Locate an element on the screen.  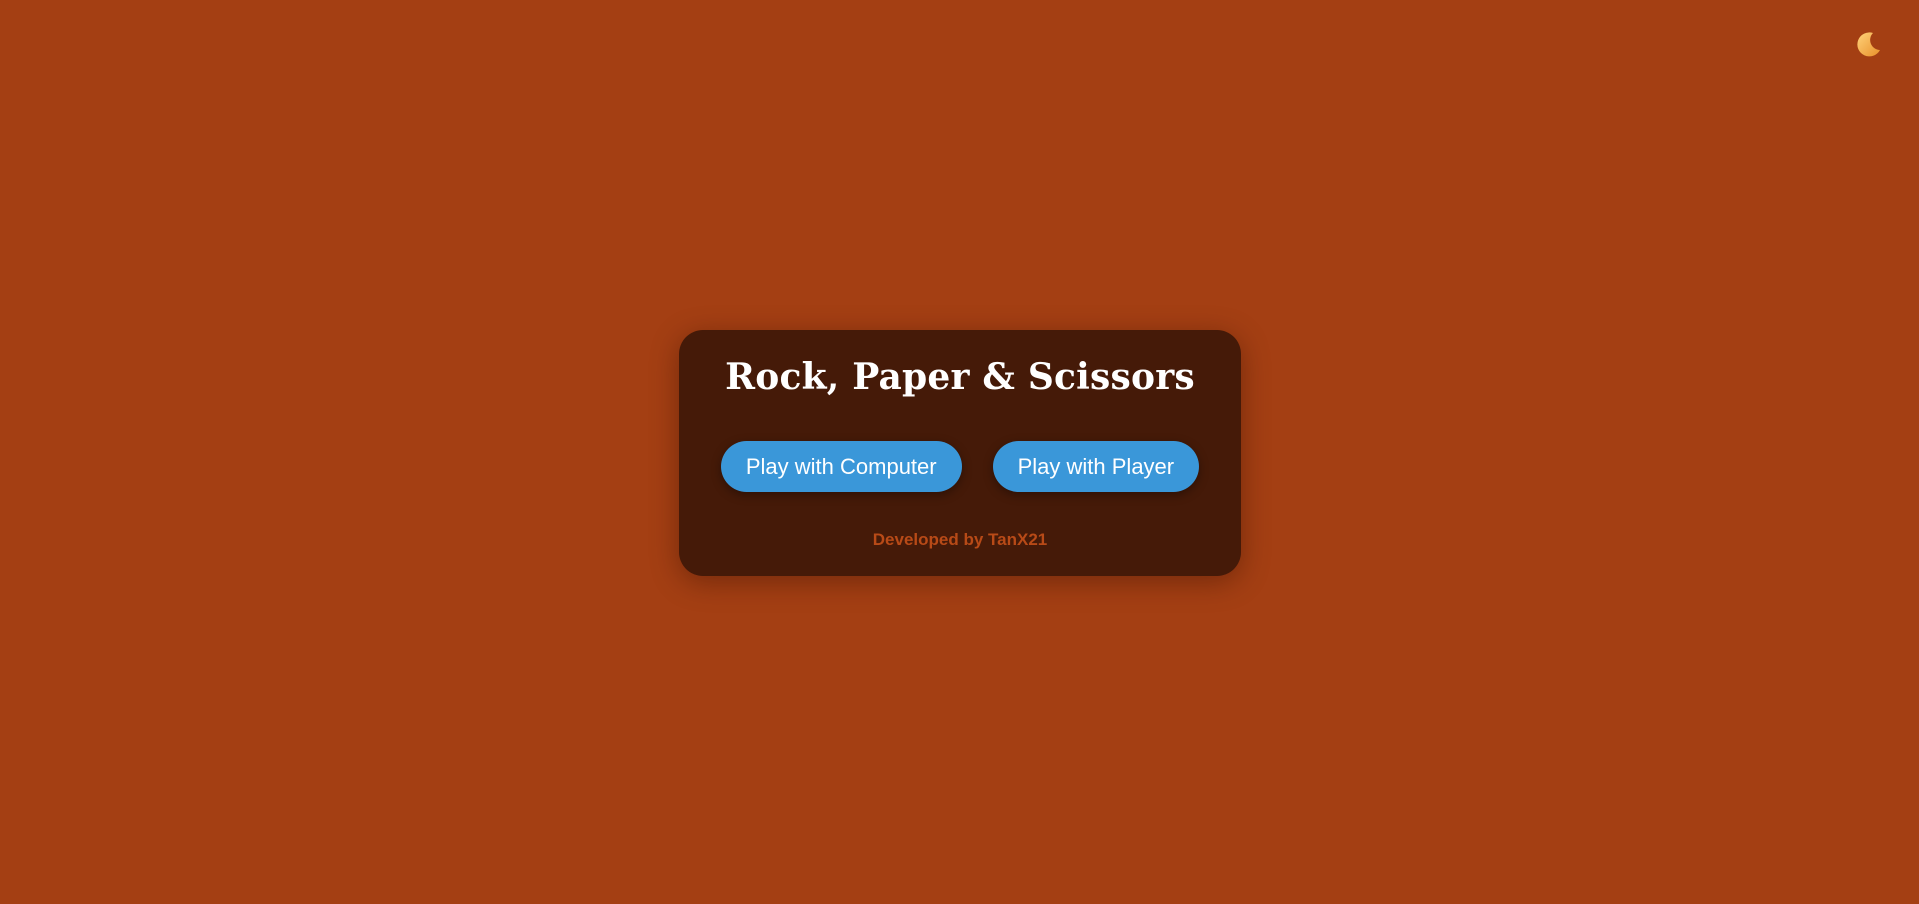
developer-credit: Developed by TanX21 is located at coordinates (960, 539).